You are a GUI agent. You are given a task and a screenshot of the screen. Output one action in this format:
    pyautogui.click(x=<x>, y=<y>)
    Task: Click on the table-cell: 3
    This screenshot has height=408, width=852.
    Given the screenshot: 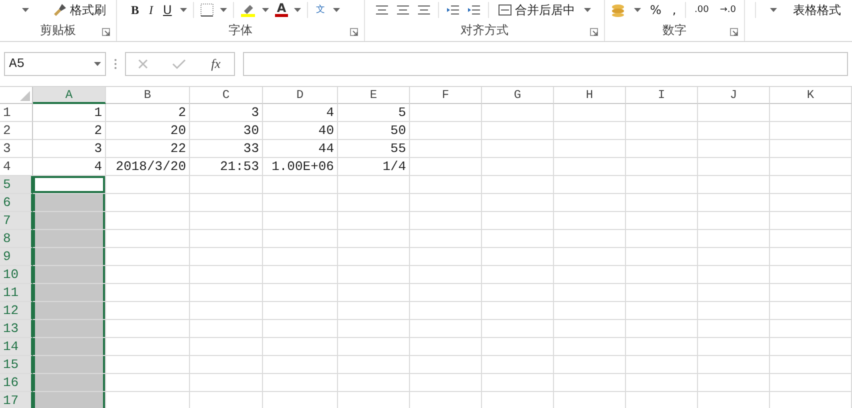 What is the action you would take?
    pyautogui.click(x=226, y=113)
    